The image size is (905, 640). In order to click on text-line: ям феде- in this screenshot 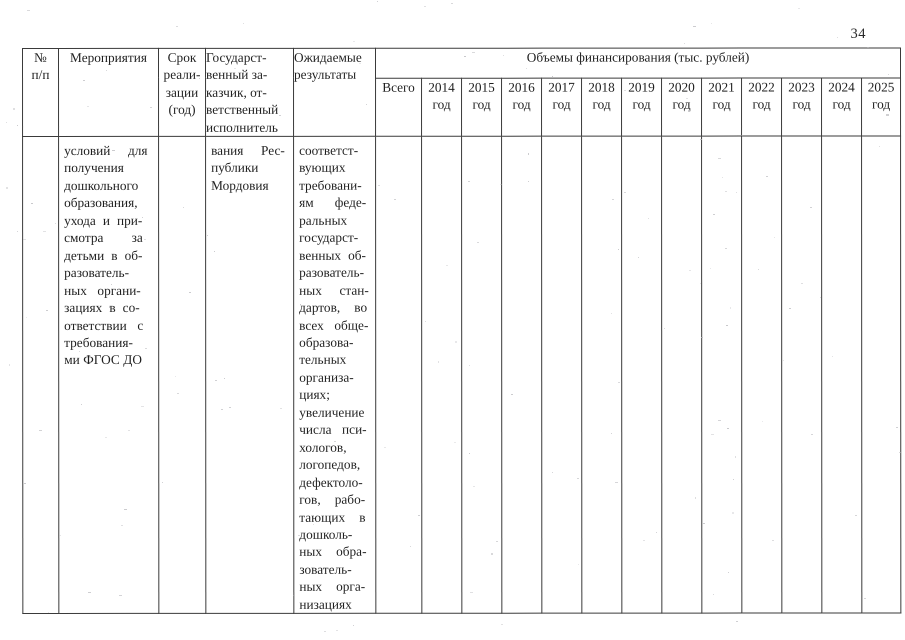, I will do `click(333, 203)`.